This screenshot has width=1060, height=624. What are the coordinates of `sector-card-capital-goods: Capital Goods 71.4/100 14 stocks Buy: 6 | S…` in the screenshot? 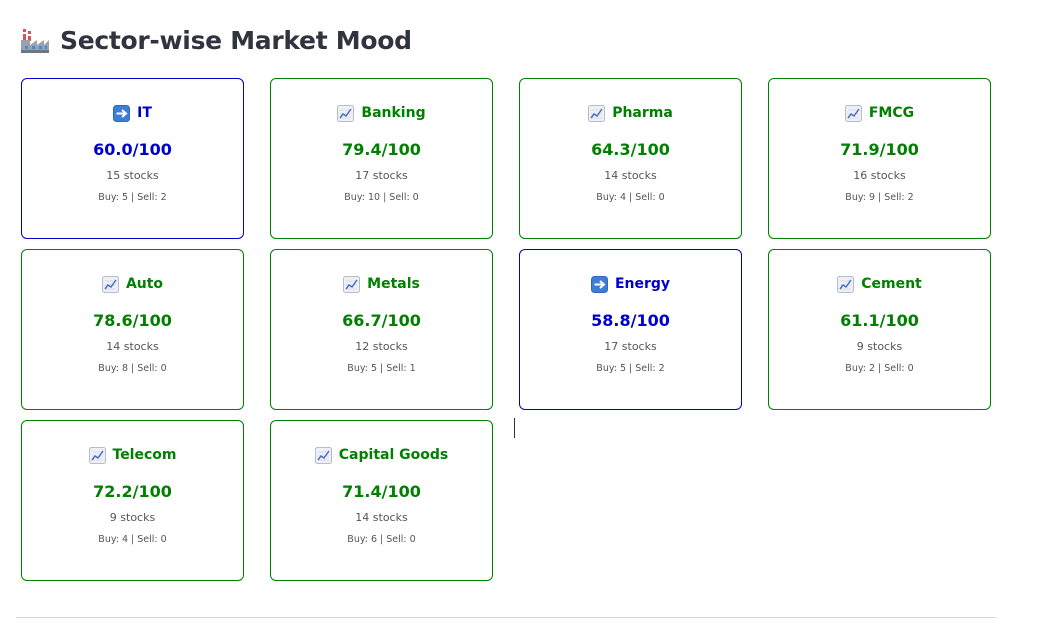 It's located at (381, 500).